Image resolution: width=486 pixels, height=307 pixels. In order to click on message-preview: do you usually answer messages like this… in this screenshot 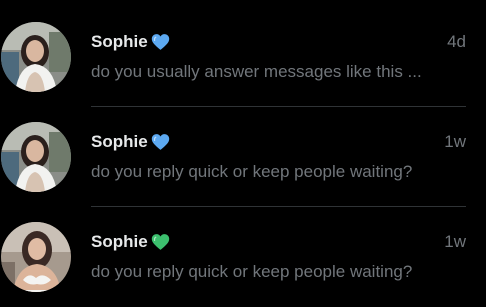, I will do `click(256, 71)`.